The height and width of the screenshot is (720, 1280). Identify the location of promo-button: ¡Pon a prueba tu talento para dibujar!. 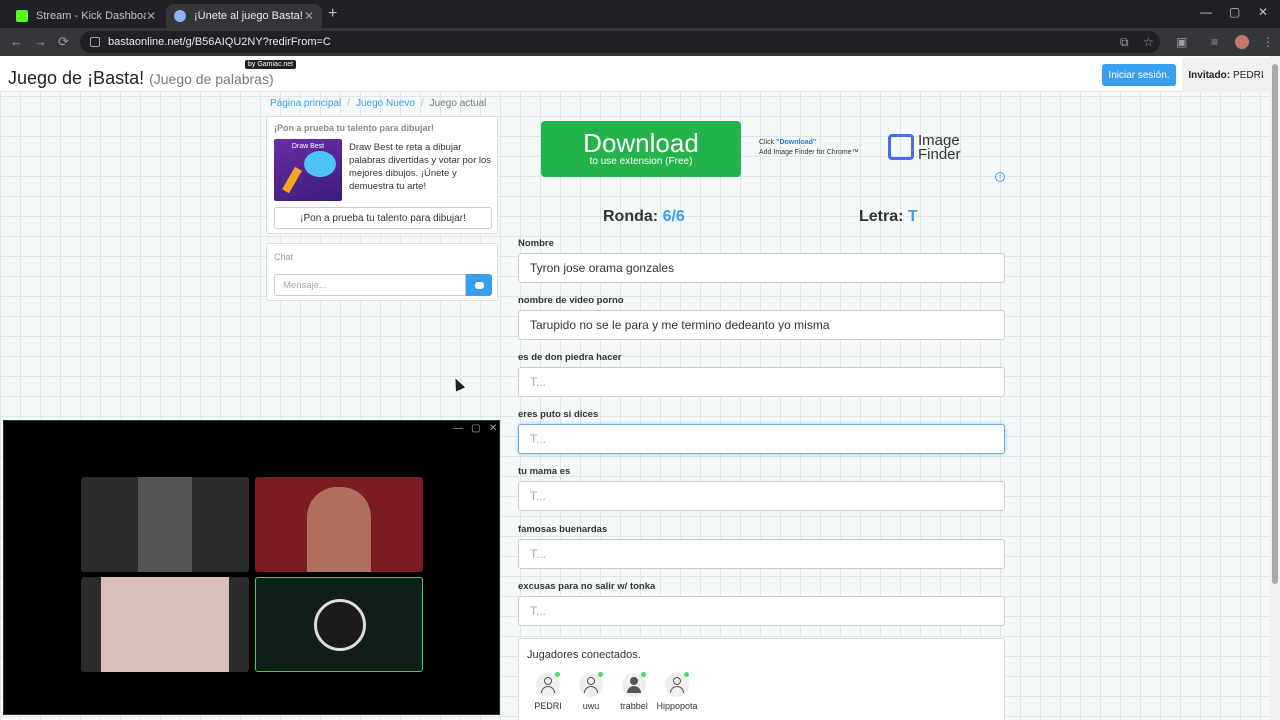
(383, 218).